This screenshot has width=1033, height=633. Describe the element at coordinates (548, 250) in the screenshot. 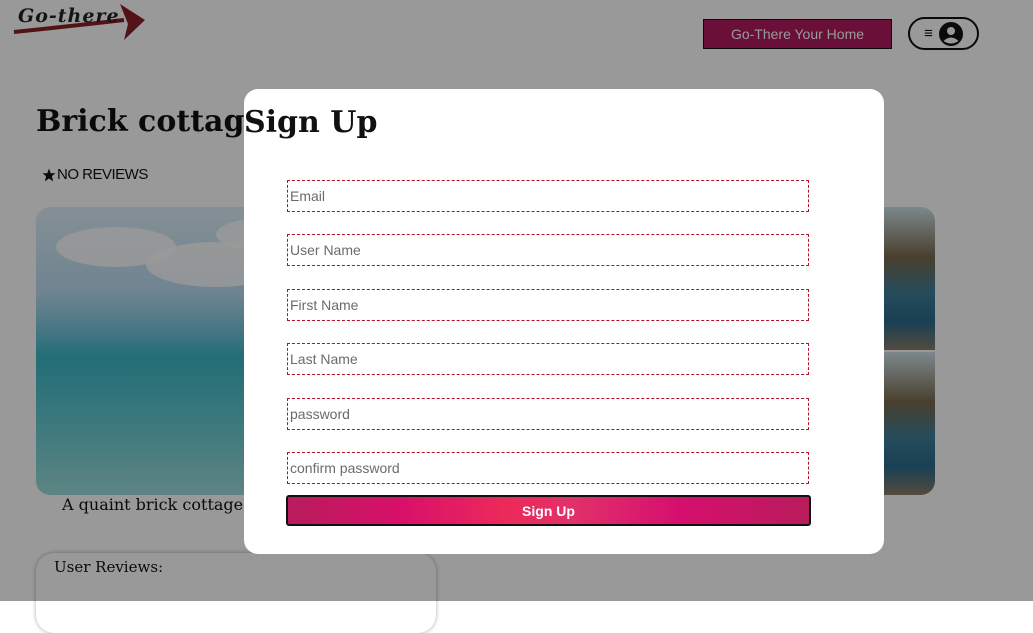

I see `username-field` at that location.